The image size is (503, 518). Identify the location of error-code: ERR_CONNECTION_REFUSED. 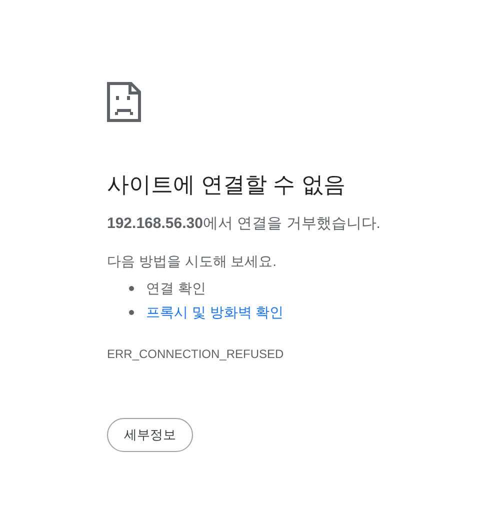
(195, 354).